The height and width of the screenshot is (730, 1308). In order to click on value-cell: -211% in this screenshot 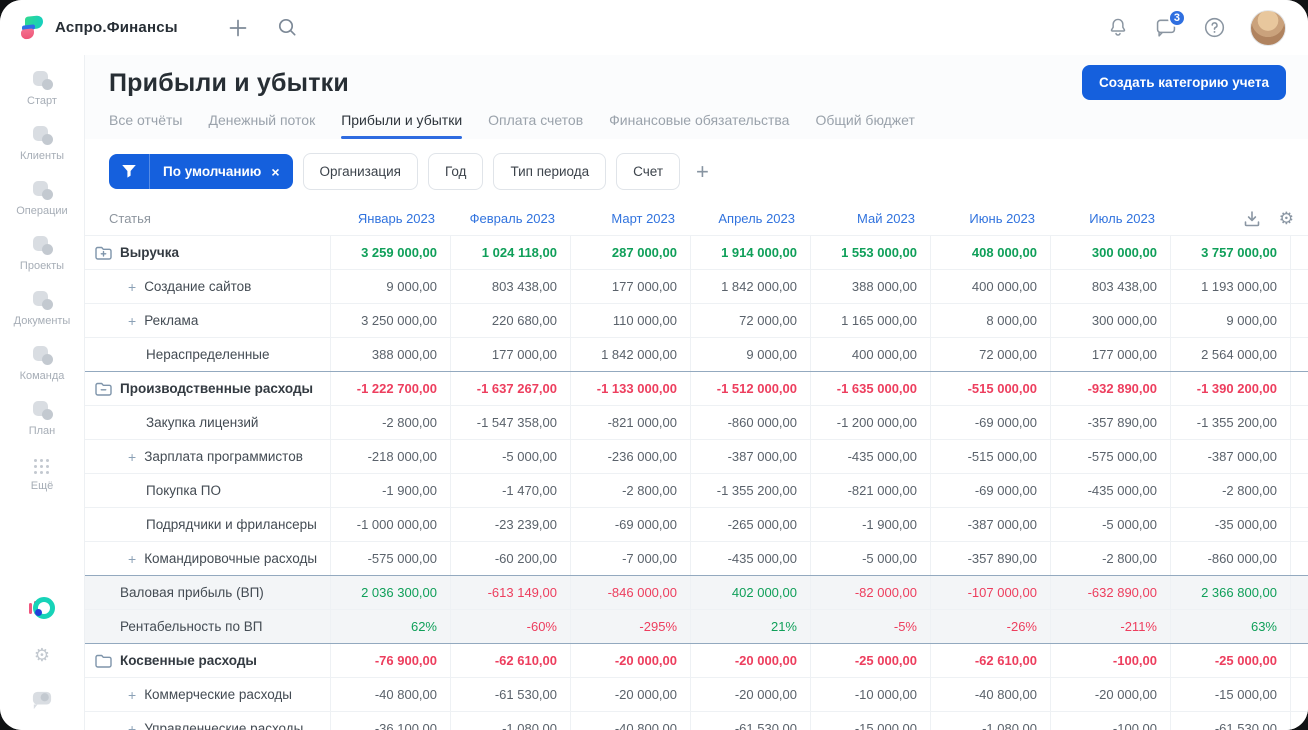, I will do `click(1110, 626)`.